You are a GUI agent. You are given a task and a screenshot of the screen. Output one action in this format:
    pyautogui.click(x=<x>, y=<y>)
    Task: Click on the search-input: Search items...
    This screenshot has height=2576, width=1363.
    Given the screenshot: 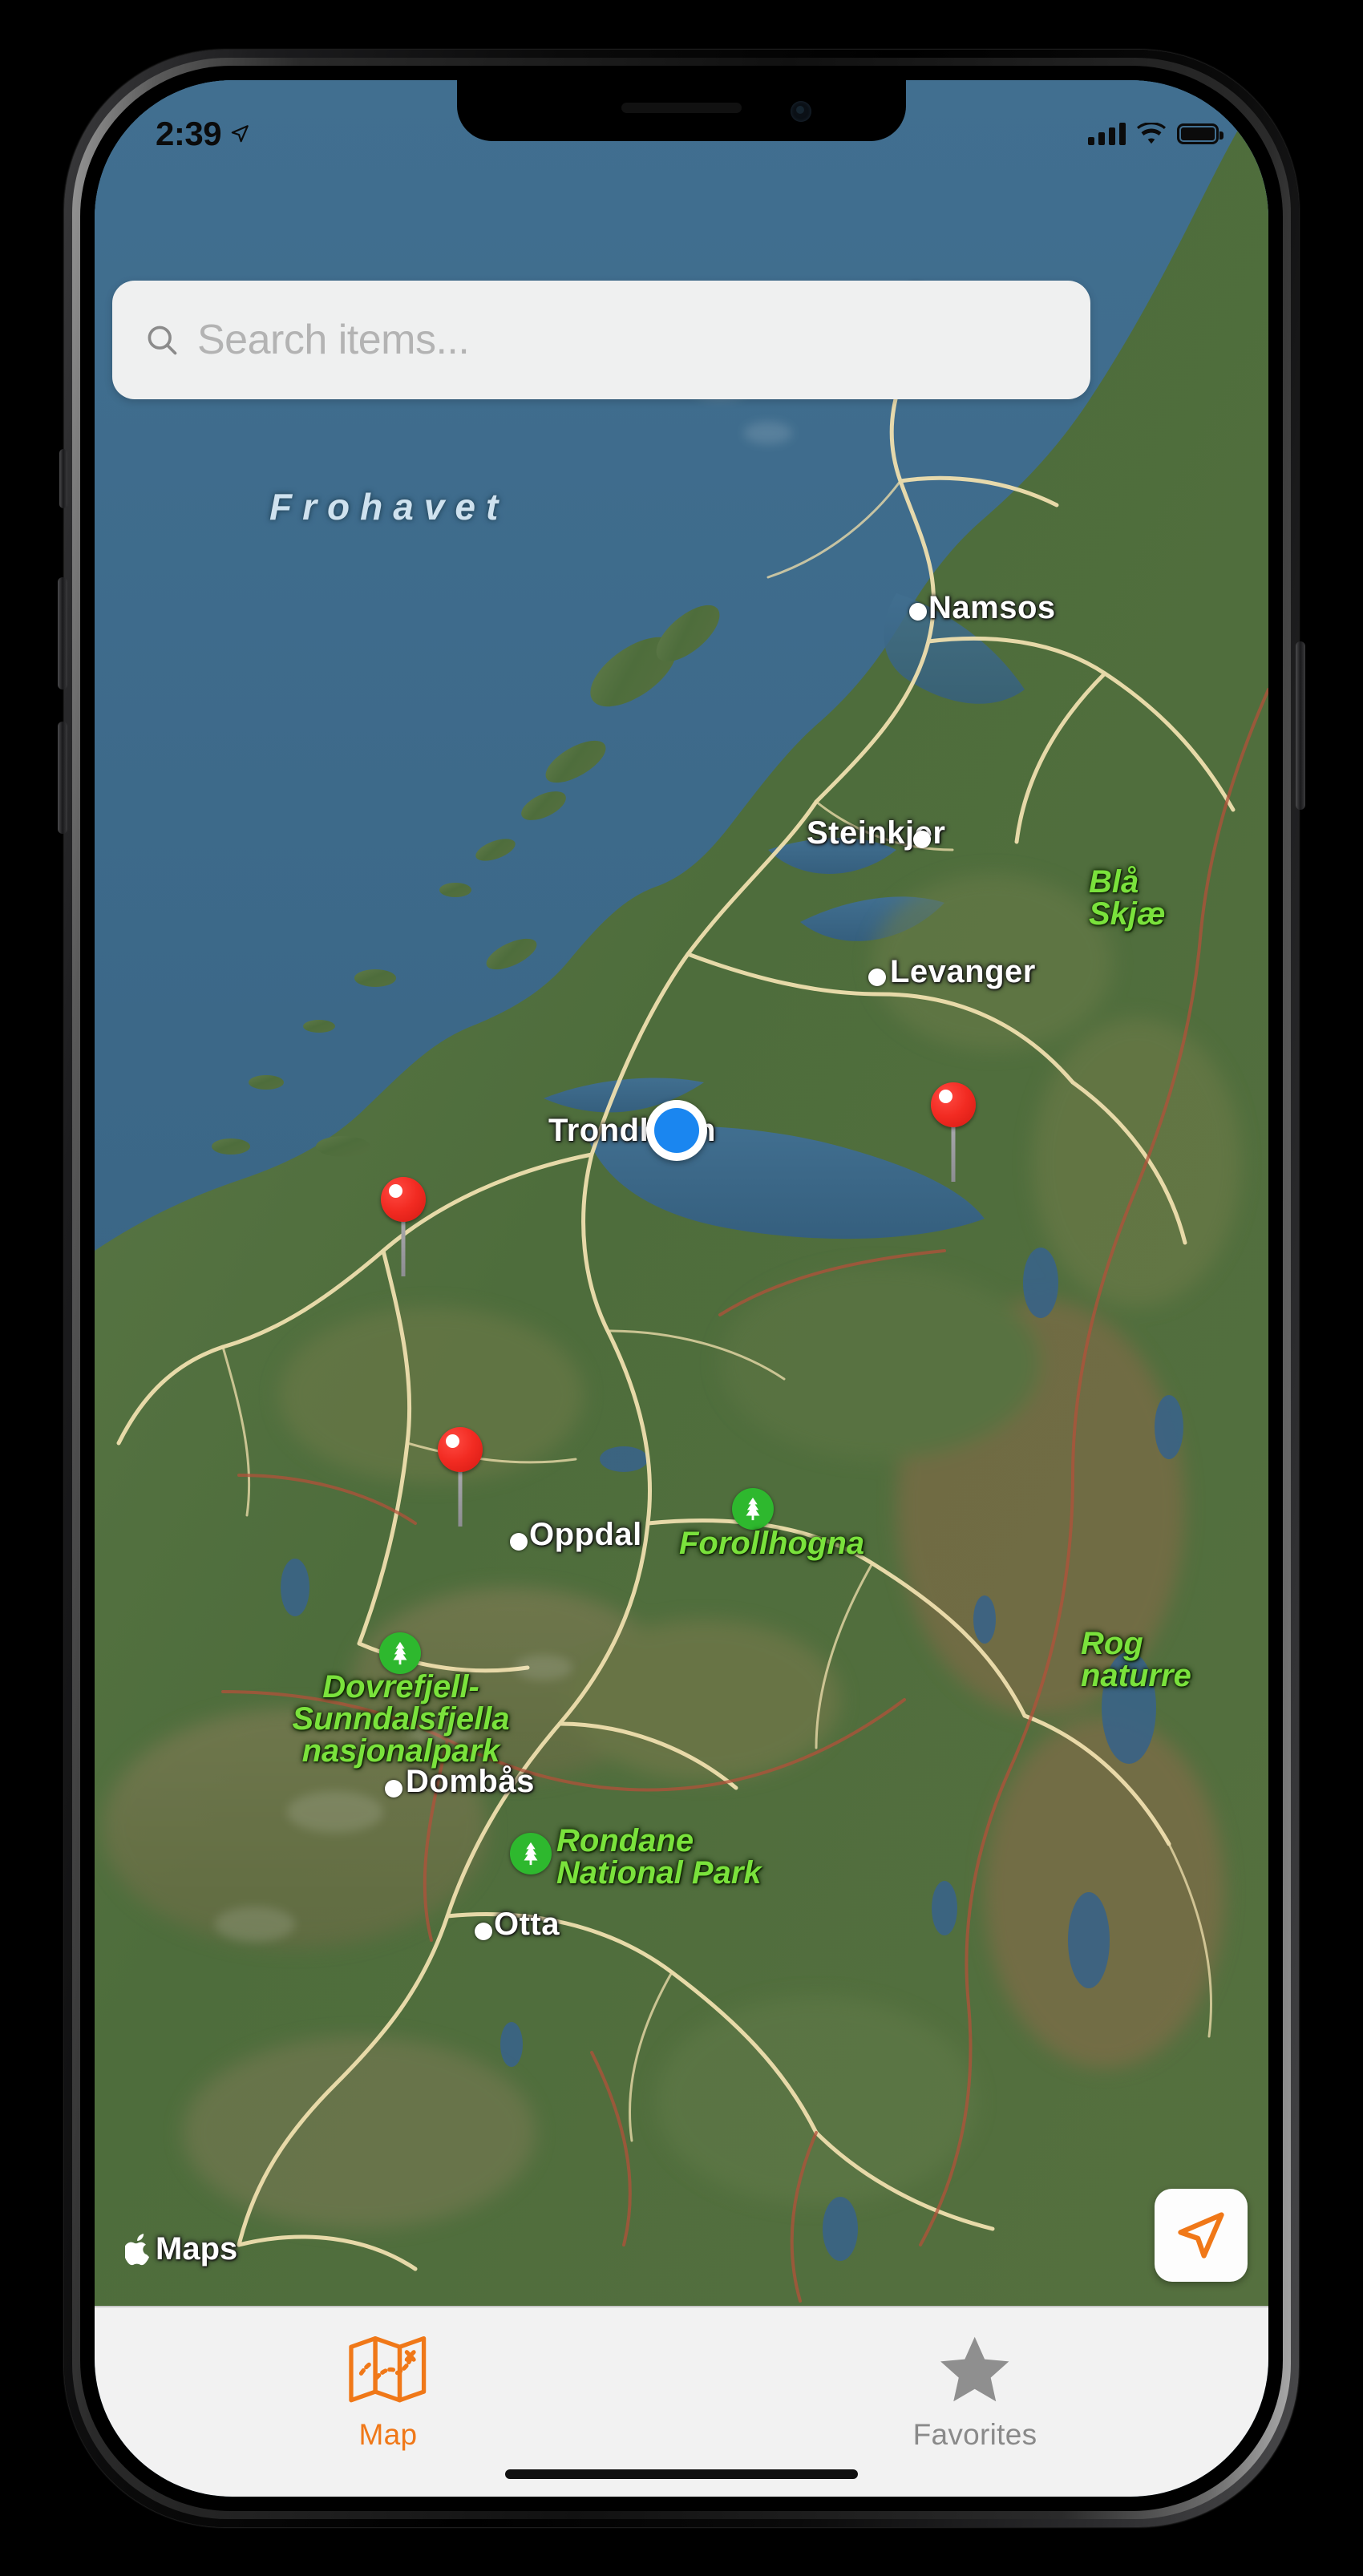 What is the action you would take?
    pyautogui.click(x=333, y=340)
    